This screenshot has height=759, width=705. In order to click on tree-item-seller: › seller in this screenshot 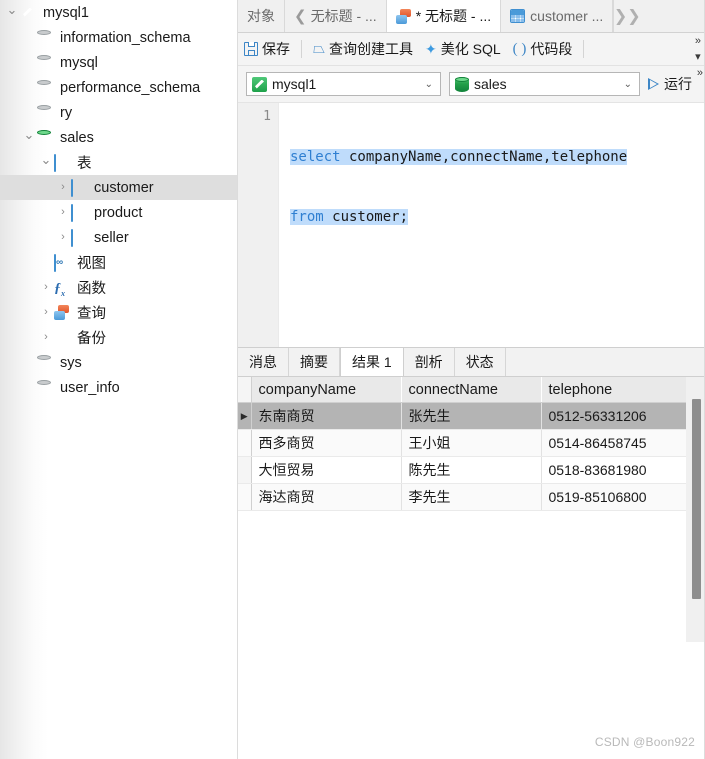, I will do `click(118, 237)`.